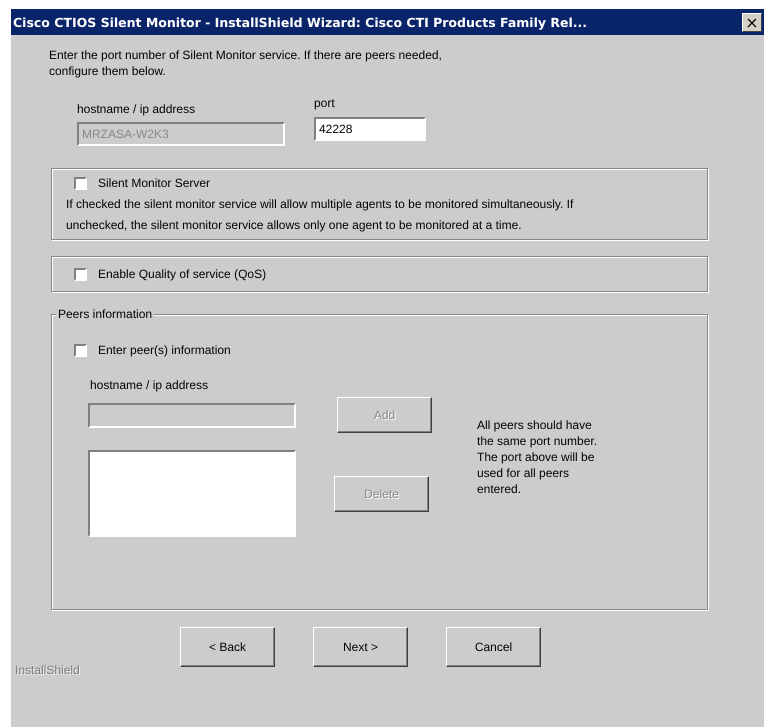  What do you see at coordinates (246, 63) in the screenshot?
I see `intro-text: Enter the port number of Silent Monitor service. If there are peers needed, configure them below.` at bounding box center [246, 63].